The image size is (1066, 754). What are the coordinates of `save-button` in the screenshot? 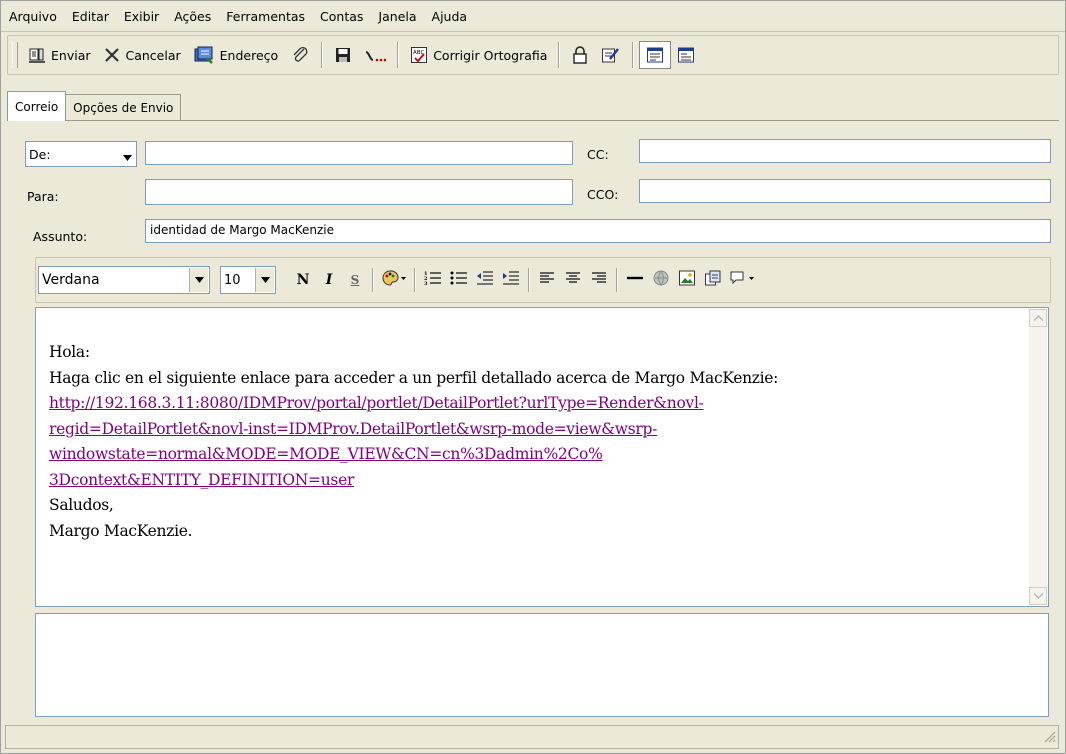 It's located at (343, 55).